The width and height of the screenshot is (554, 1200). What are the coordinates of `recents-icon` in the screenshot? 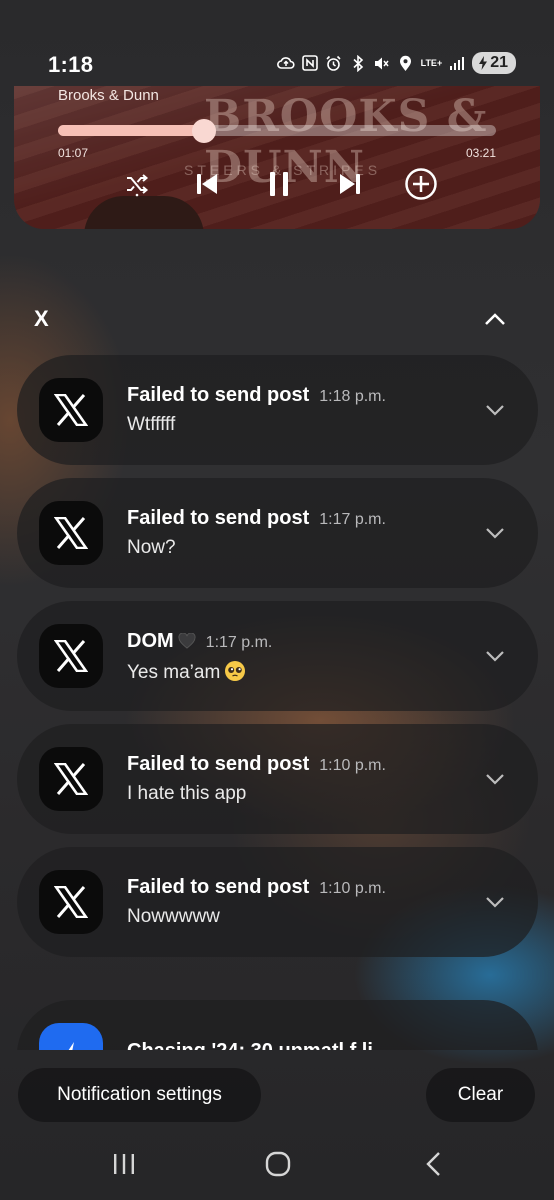 It's located at (124, 1164).